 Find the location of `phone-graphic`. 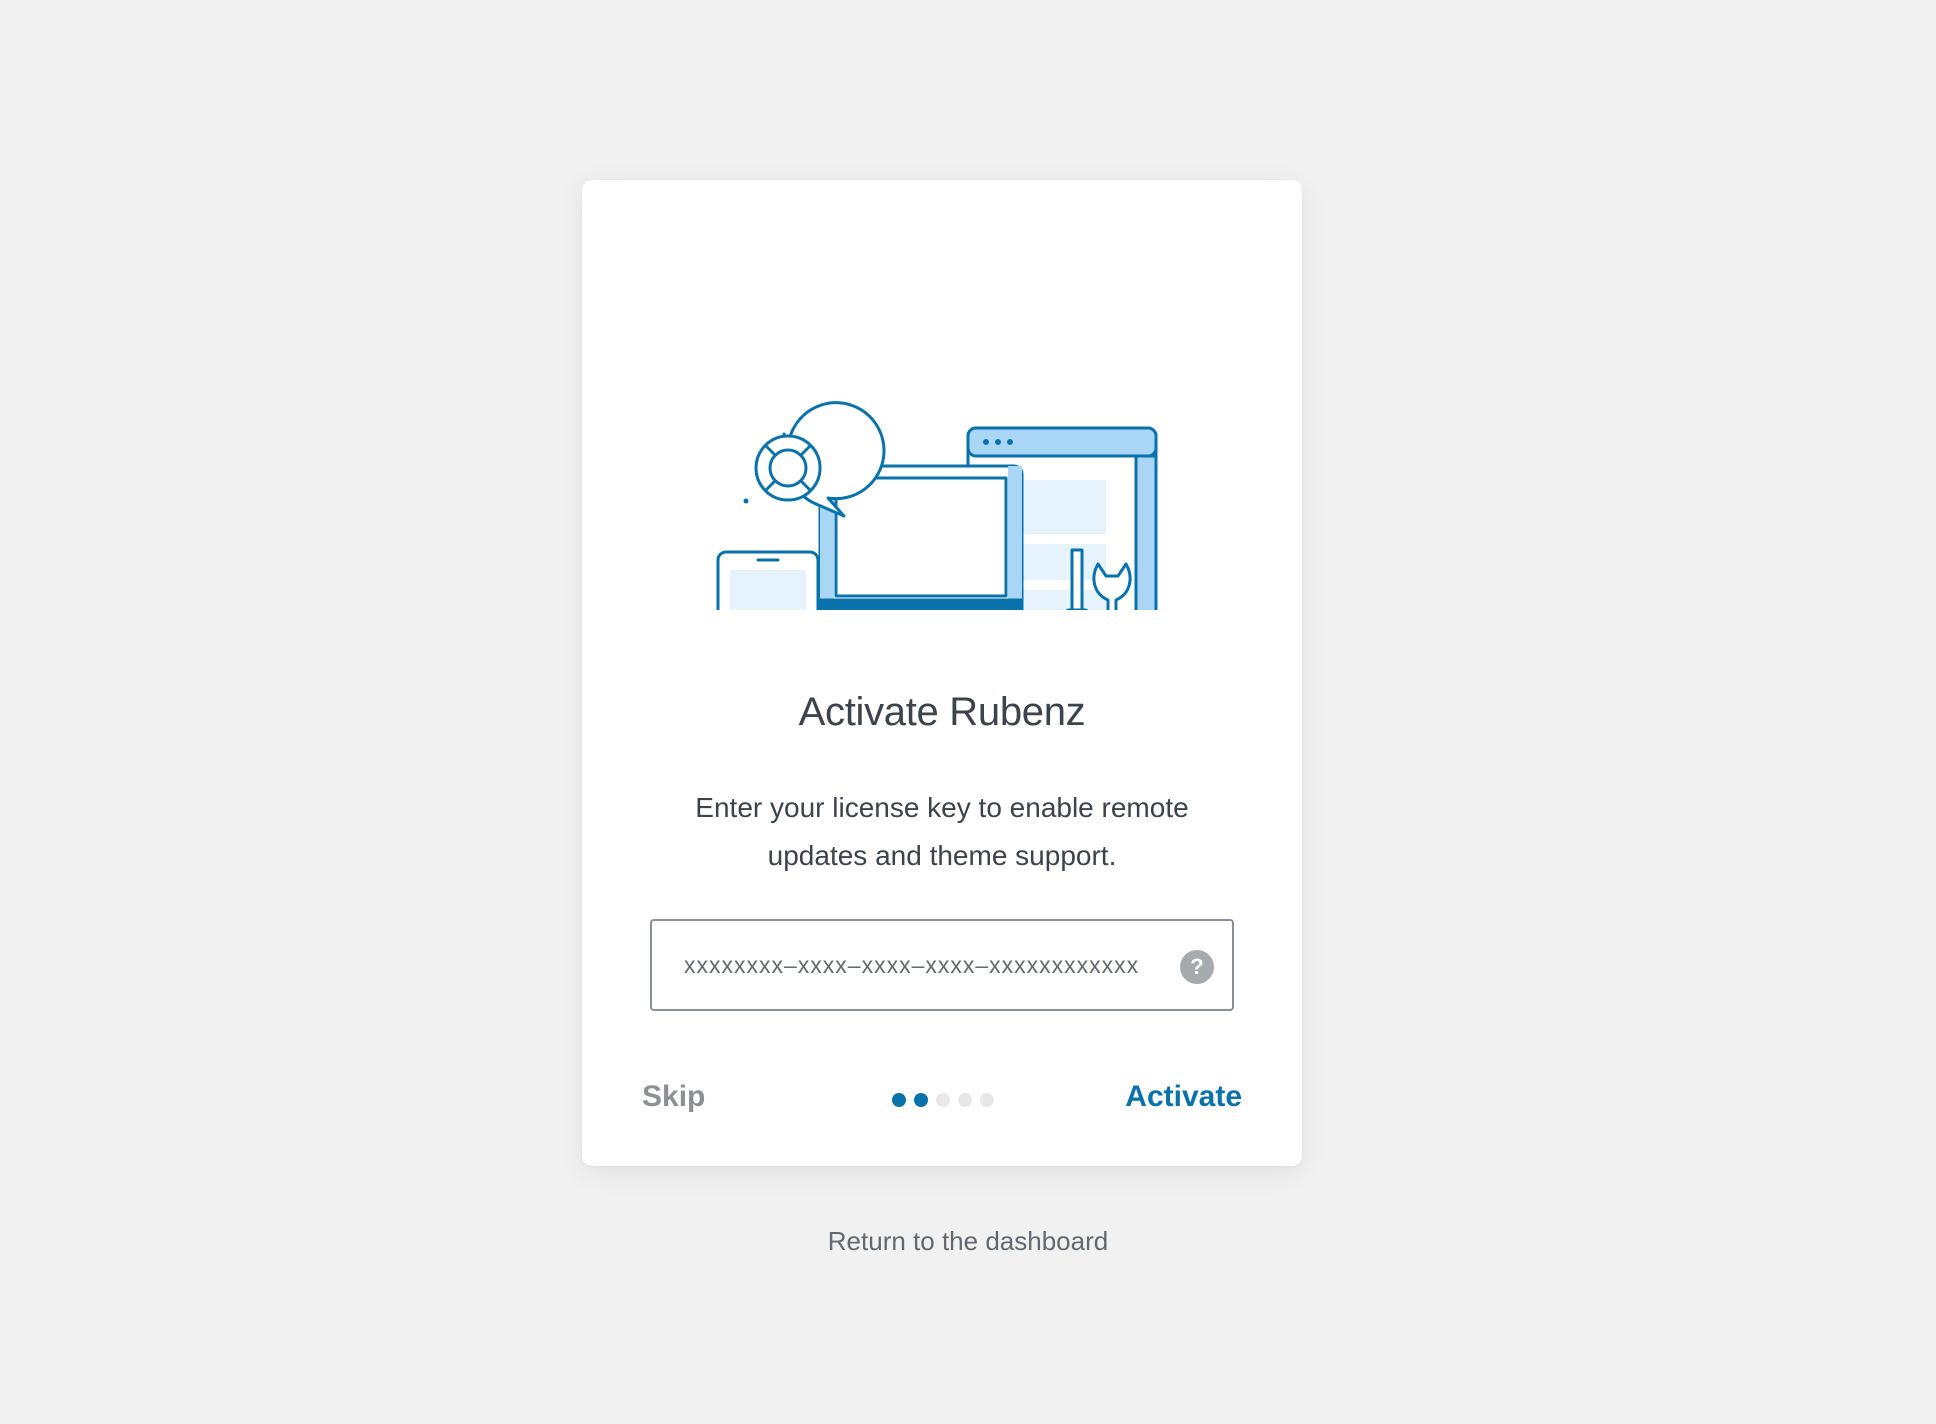

phone-graphic is located at coordinates (768, 580).